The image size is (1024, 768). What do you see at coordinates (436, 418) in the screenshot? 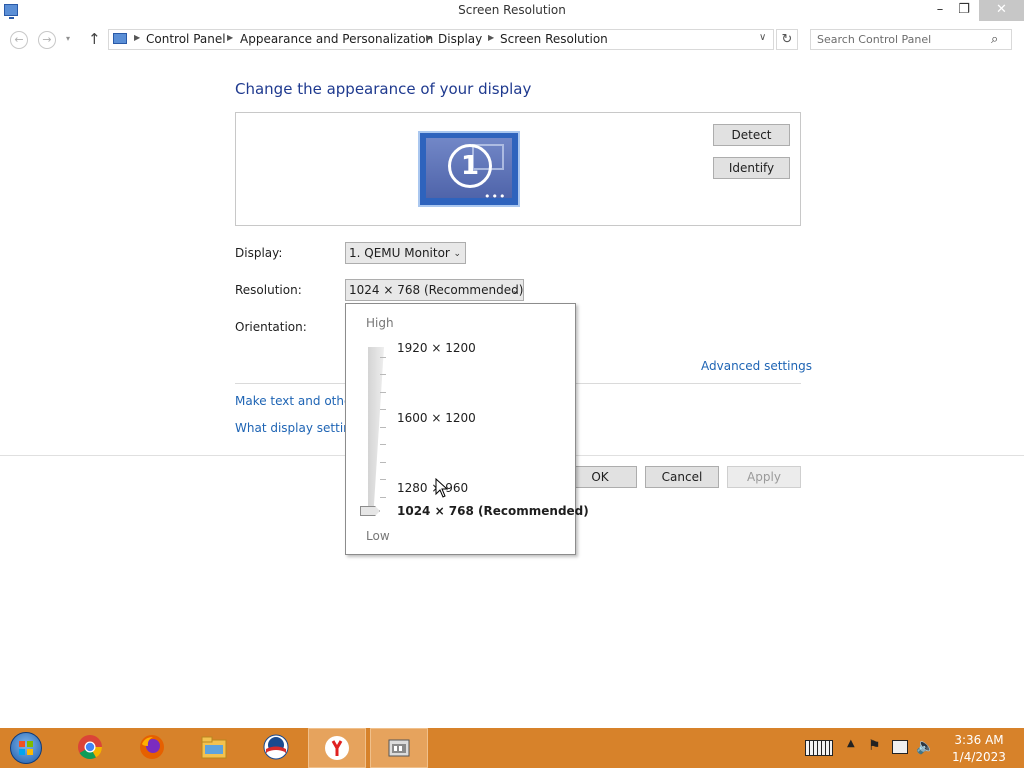
I see `resolution-option: 1600 × 1200` at bounding box center [436, 418].